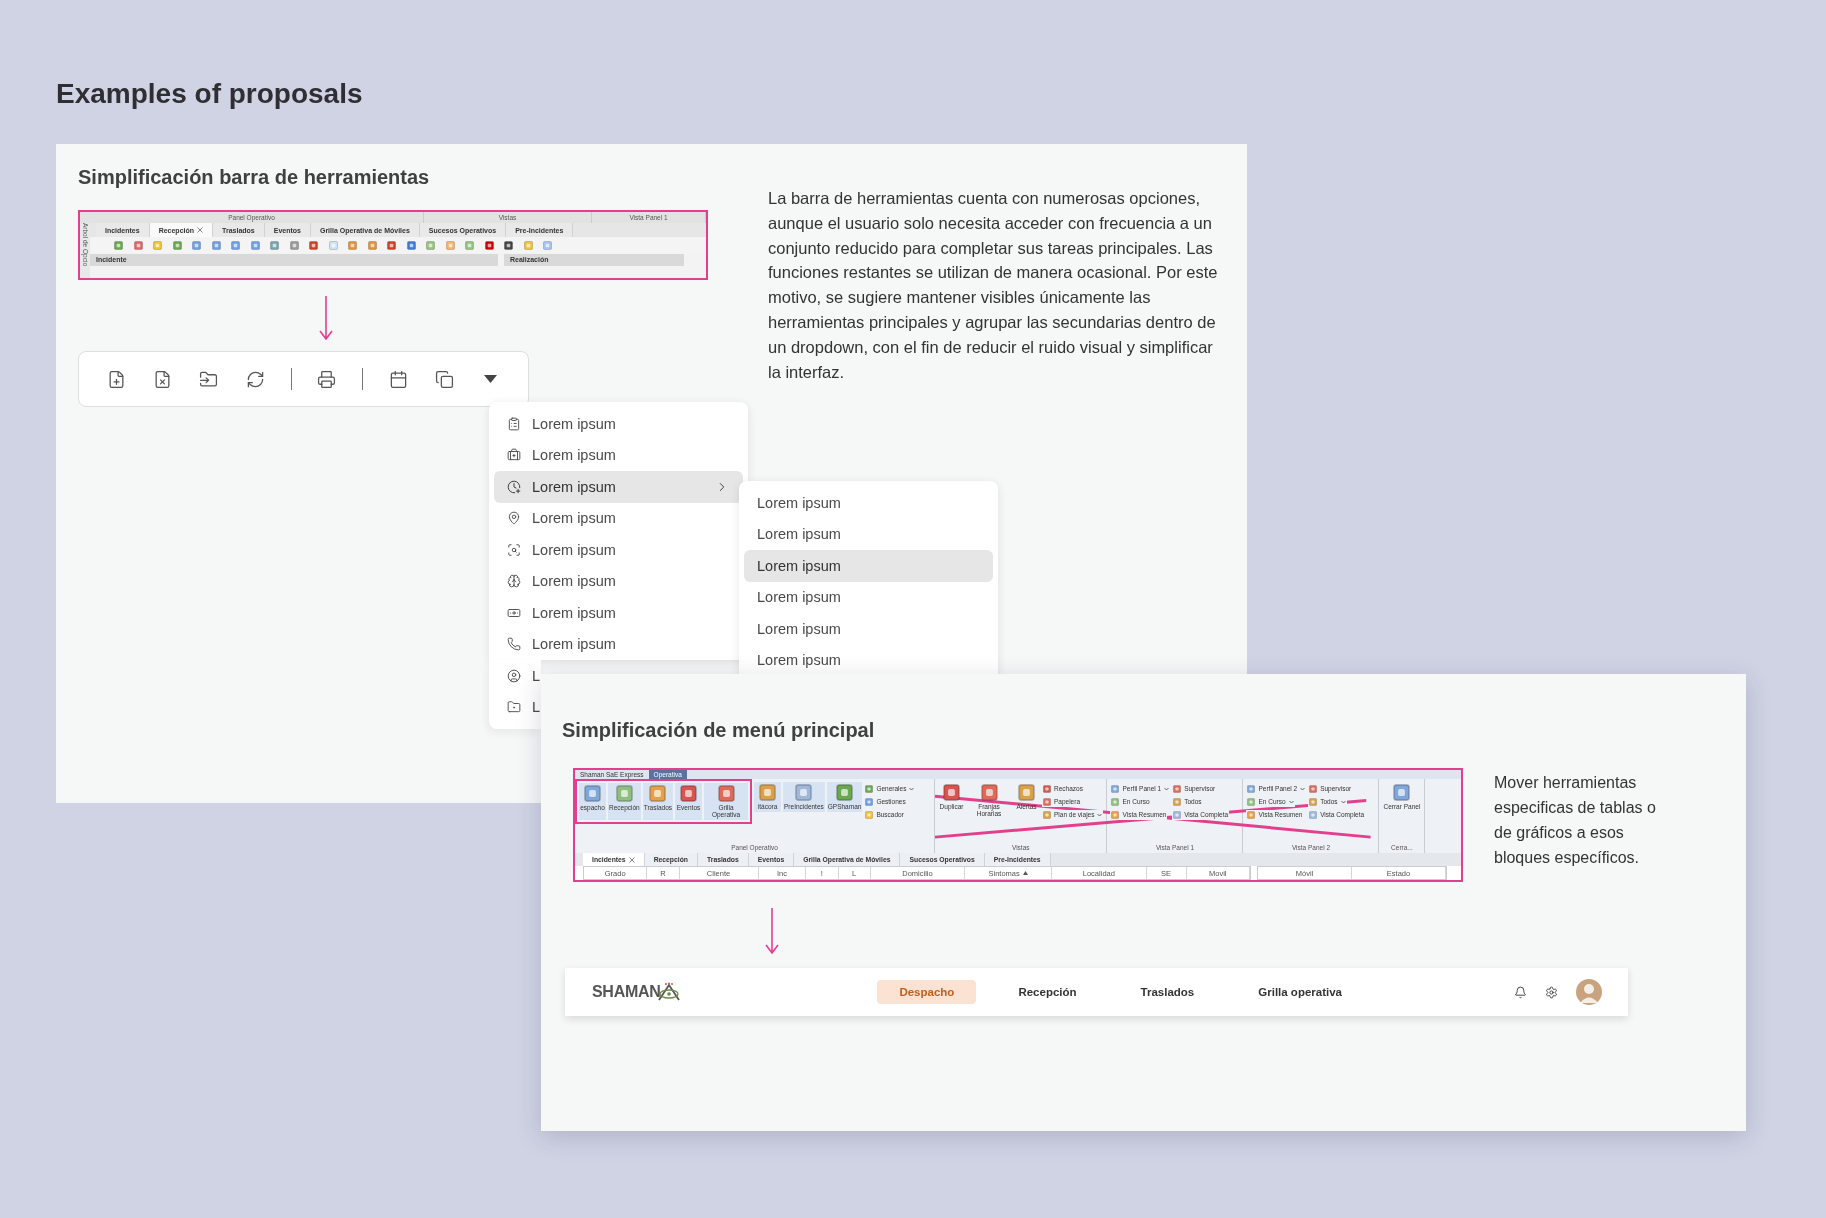 Image resolution: width=1826 pixels, height=1218 pixels. What do you see at coordinates (514, 644) in the screenshot?
I see `phone-icon` at bounding box center [514, 644].